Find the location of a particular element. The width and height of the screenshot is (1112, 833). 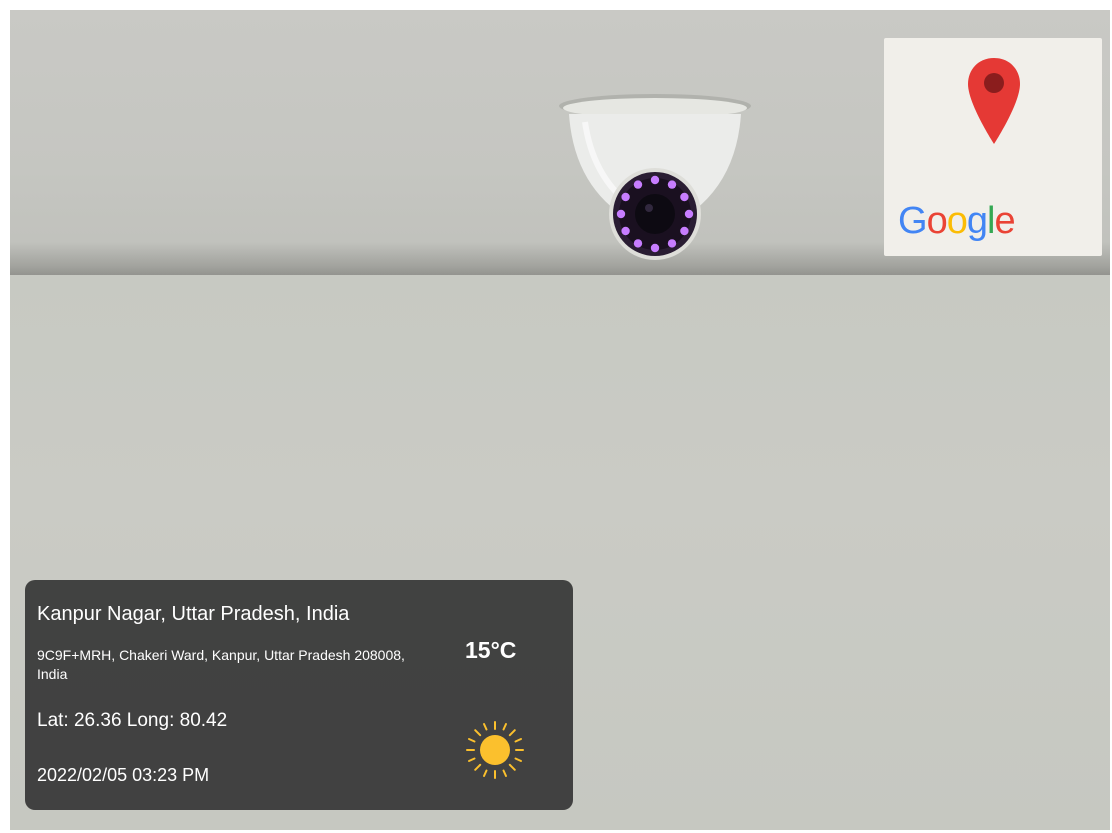

temperature-text: 15°C is located at coordinates (491, 650).